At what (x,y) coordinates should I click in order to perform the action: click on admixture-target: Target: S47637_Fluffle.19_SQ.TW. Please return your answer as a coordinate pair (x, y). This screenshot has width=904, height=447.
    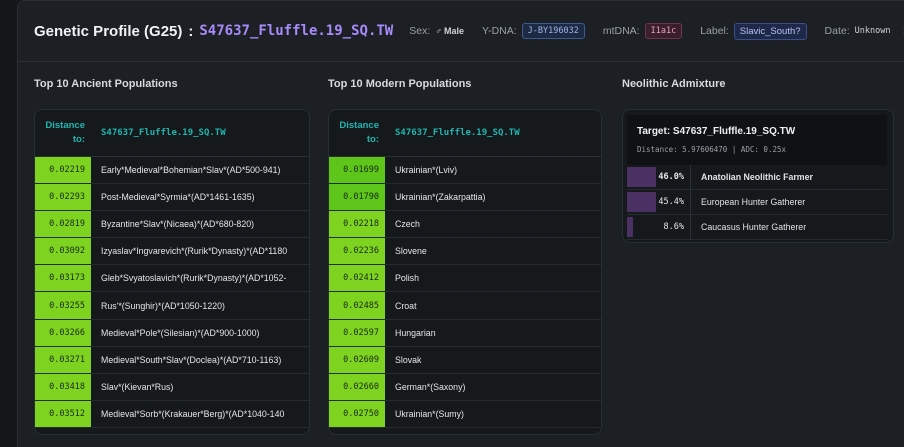
    Looking at the image, I should click on (716, 131).